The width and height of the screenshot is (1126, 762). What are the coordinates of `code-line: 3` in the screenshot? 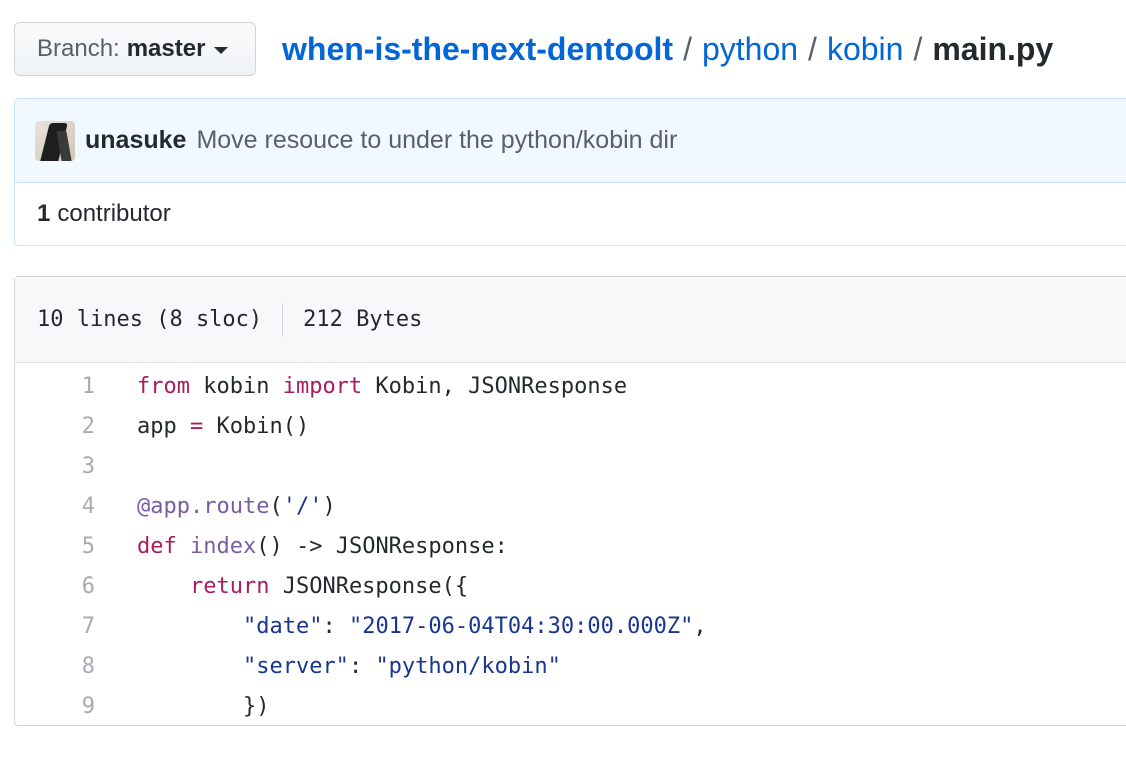 It's located at (570, 467).